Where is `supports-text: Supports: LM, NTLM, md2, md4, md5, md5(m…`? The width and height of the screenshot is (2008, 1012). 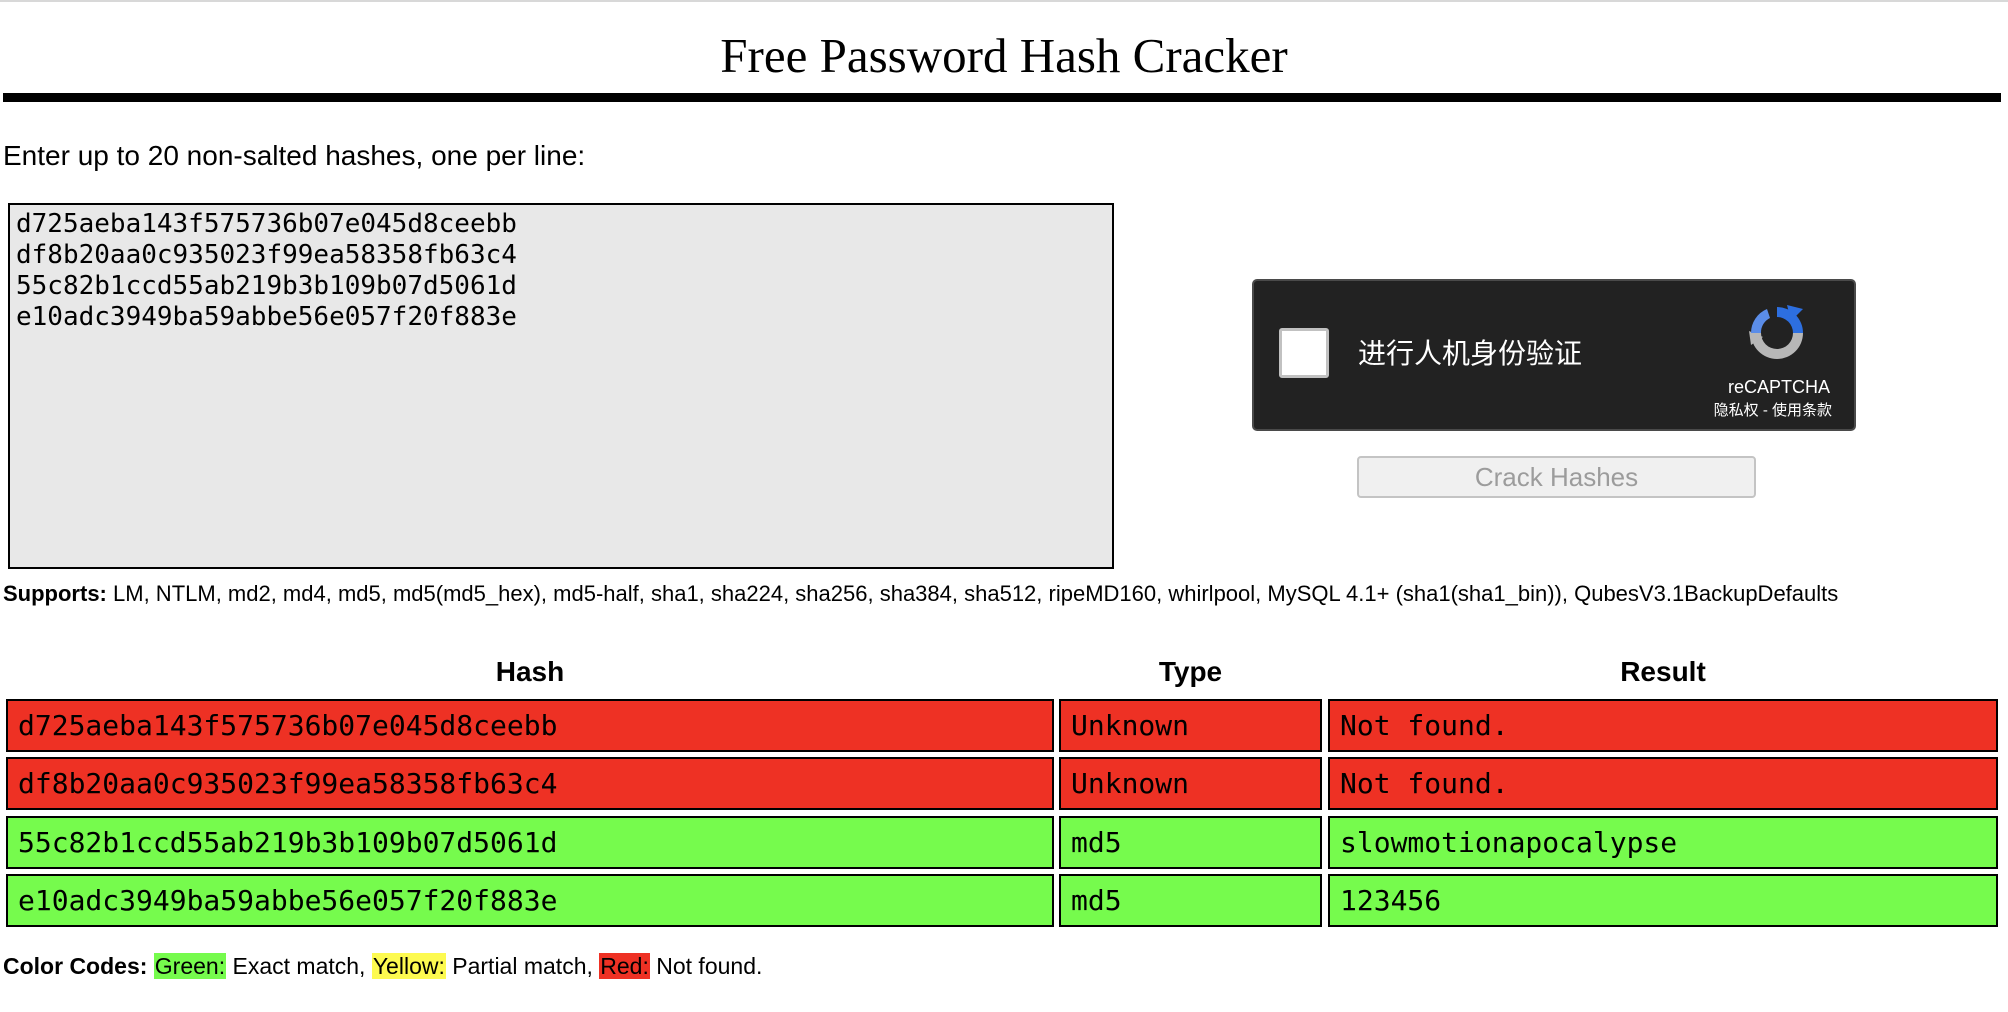 supports-text: Supports: LM, NTLM, md2, md4, md5, md5(m… is located at coordinates (998, 593).